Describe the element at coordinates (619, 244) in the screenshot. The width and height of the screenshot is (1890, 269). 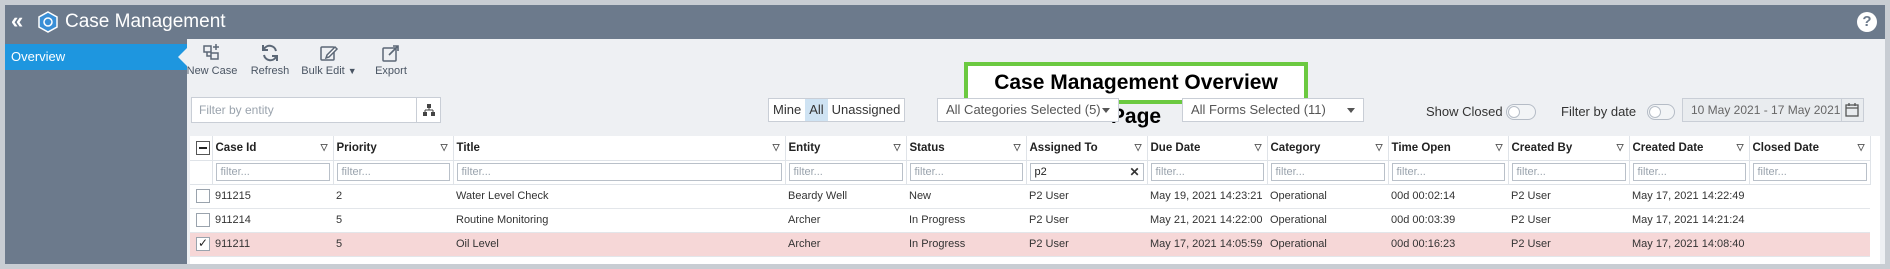
I see `cell: Oil Level` at that location.